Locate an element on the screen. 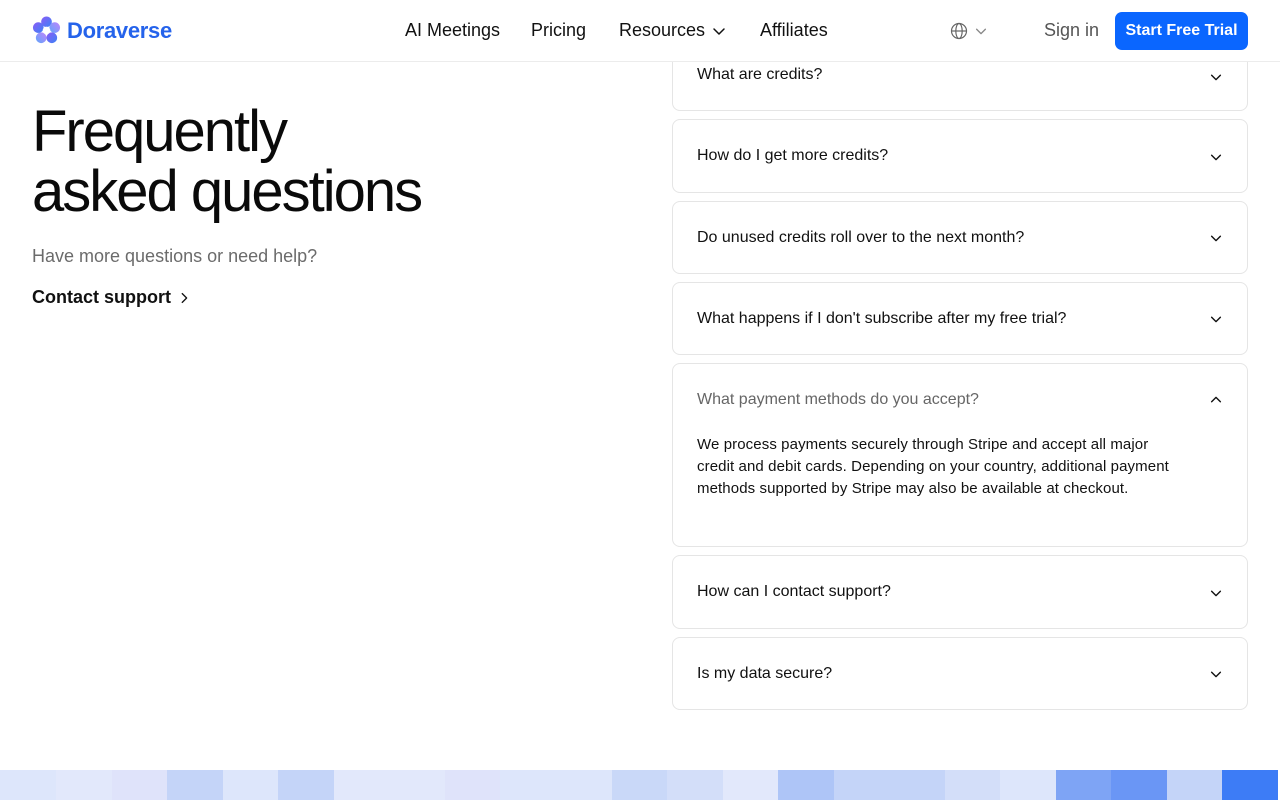 The height and width of the screenshot is (800, 1280). faq-item: How can I contact support? is located at coordinates (960, 592).